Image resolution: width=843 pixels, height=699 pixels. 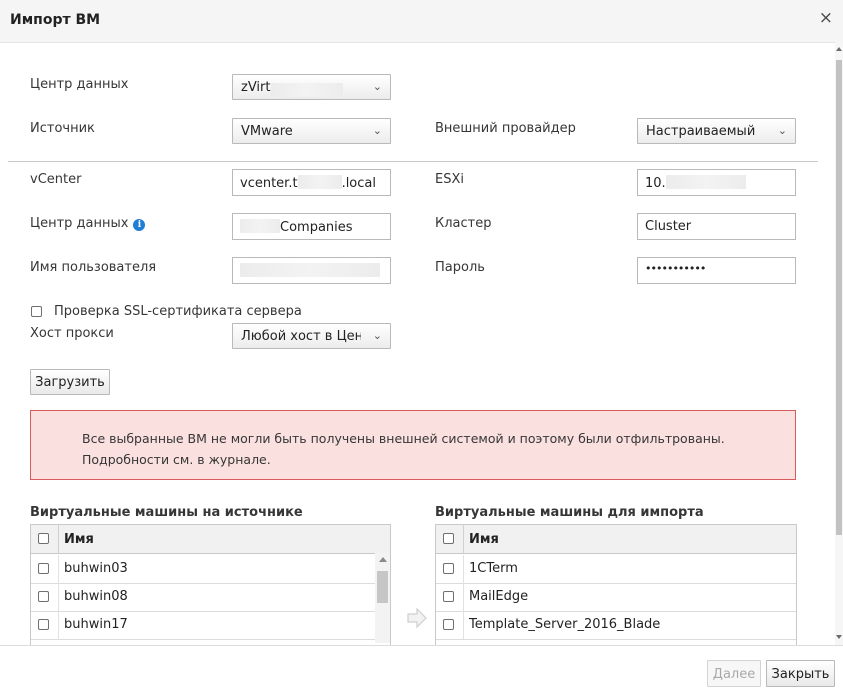 What do you see at coordinates (716, 270) in the screenshot?
I see `password-input: •••••••••••` at bounding box center [716, 270].